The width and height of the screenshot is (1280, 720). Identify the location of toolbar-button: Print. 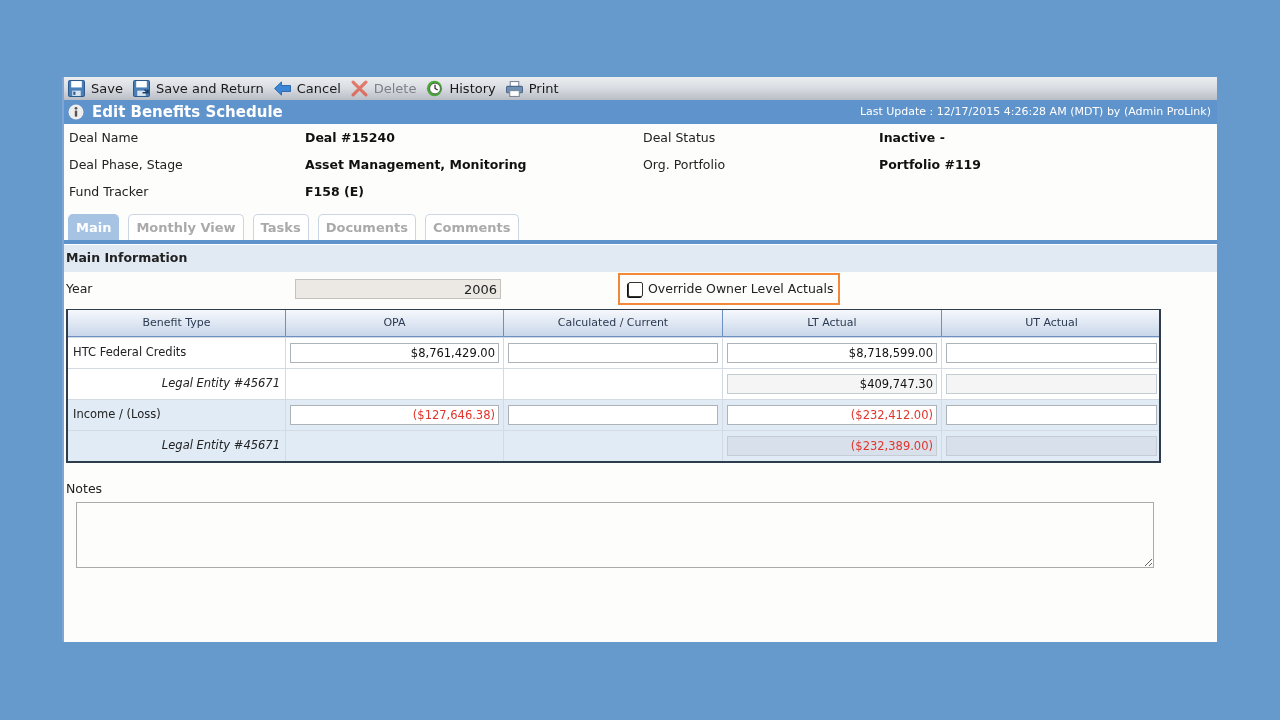
(532, 88).